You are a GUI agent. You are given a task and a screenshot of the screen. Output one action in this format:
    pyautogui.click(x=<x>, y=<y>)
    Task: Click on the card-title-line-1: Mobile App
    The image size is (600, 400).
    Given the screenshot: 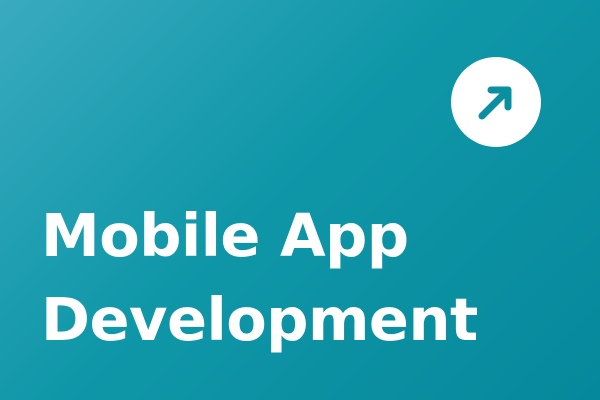 What is the action you would take?
    pyautogui.click(x=225, y=235)
    